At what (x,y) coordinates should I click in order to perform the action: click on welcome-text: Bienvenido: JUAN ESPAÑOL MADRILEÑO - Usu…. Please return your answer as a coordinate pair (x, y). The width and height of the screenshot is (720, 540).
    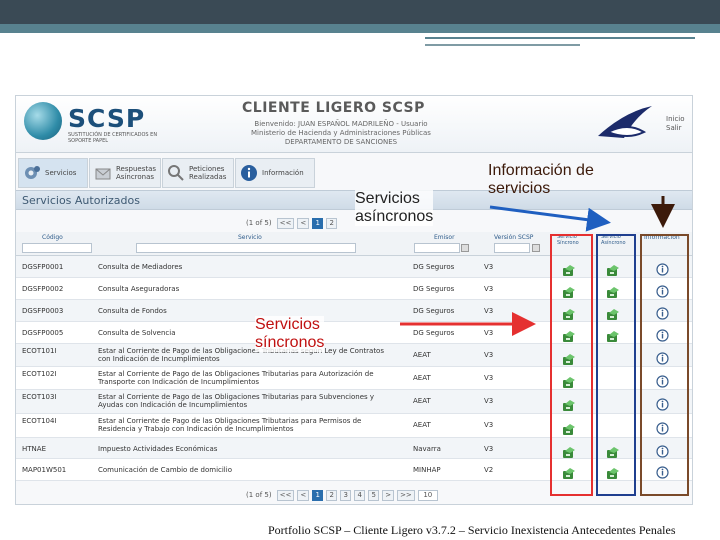
    Looking at the image, I should click on (341, 124).